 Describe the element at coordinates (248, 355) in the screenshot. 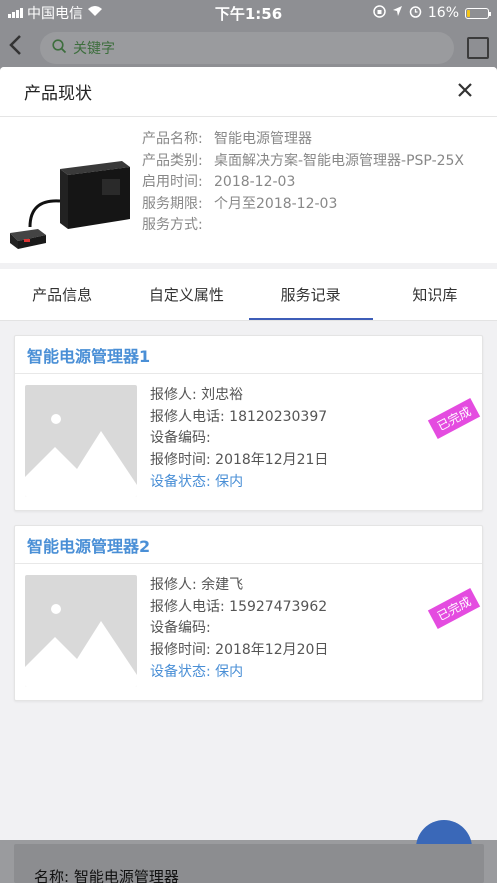

I see `record-title: 智能电源管理器1` at that location.